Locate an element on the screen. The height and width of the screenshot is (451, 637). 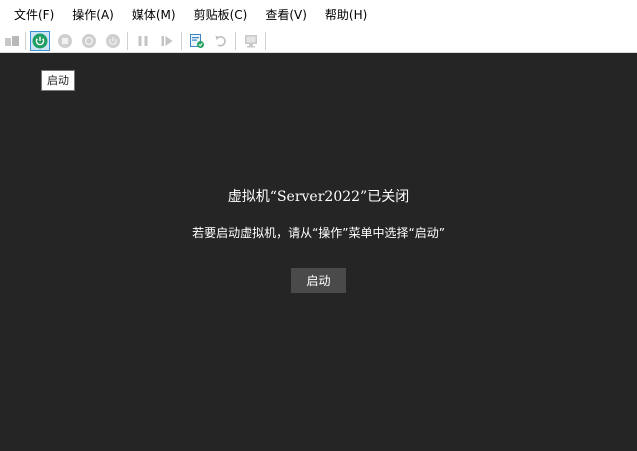
checkpoint-button is located at coordinates (197, 41).